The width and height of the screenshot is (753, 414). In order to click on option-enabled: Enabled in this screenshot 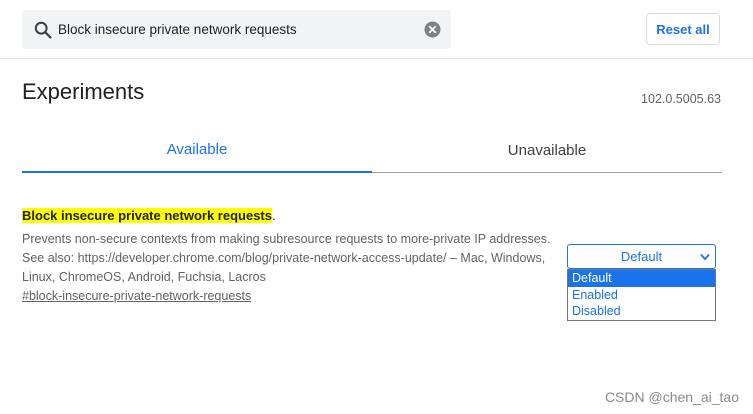, I will do `click(641, 295)`.